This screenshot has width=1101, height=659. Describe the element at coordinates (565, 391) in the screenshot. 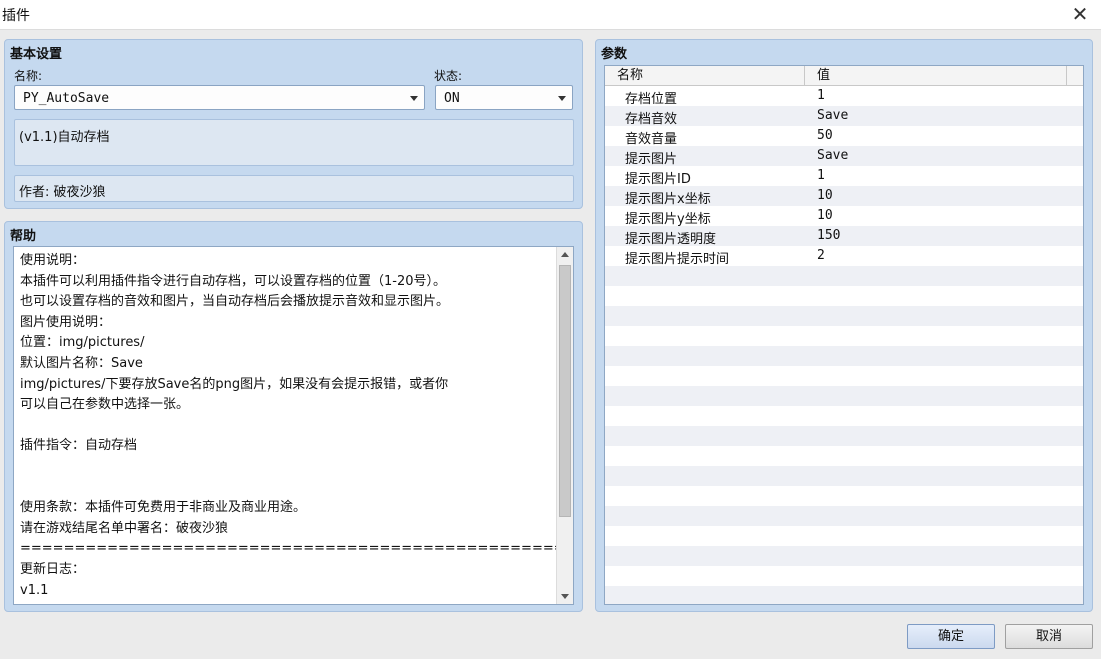

I see `scrollbar-thumb` at that location.